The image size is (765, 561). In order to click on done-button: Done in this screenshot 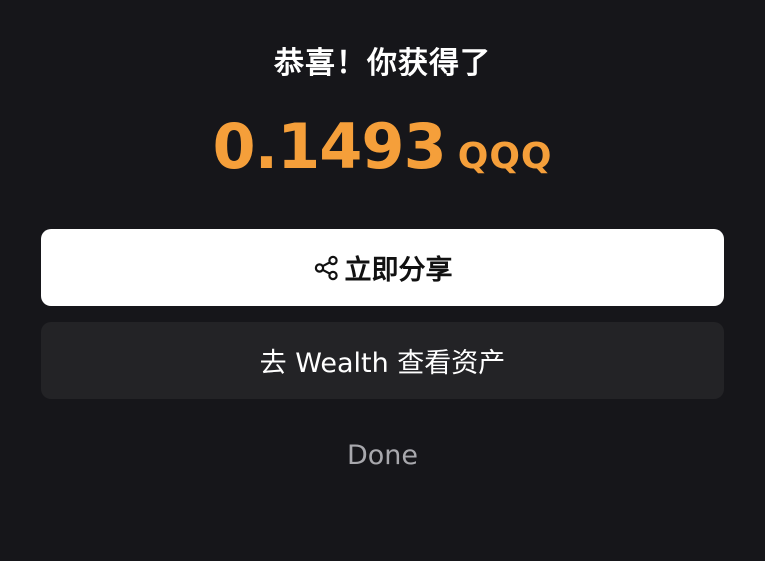, I will do `click(382, 455)`.